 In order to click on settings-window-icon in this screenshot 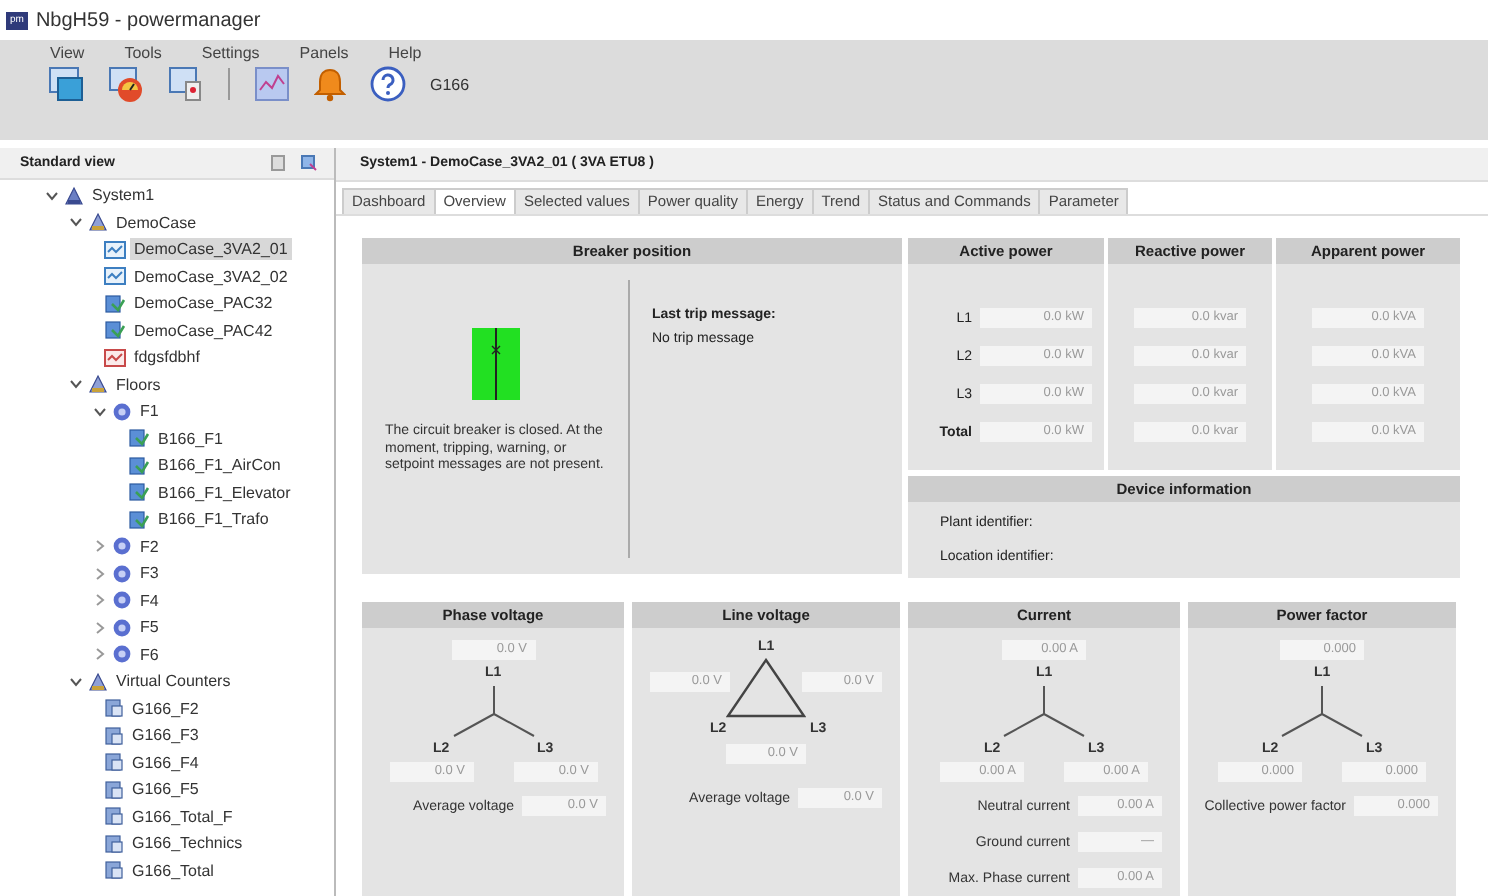, I will do `click(186, 84)`.